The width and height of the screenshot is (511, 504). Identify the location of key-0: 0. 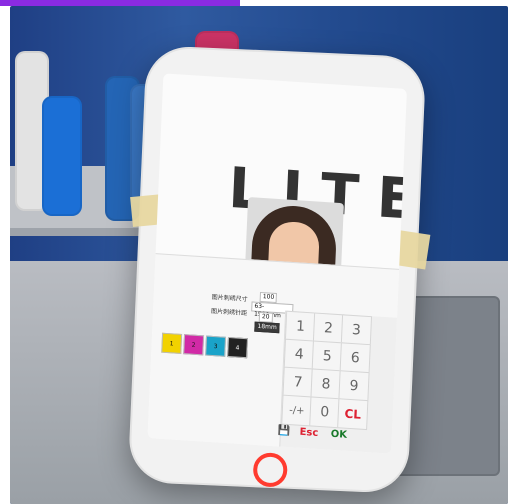
(325, 412).